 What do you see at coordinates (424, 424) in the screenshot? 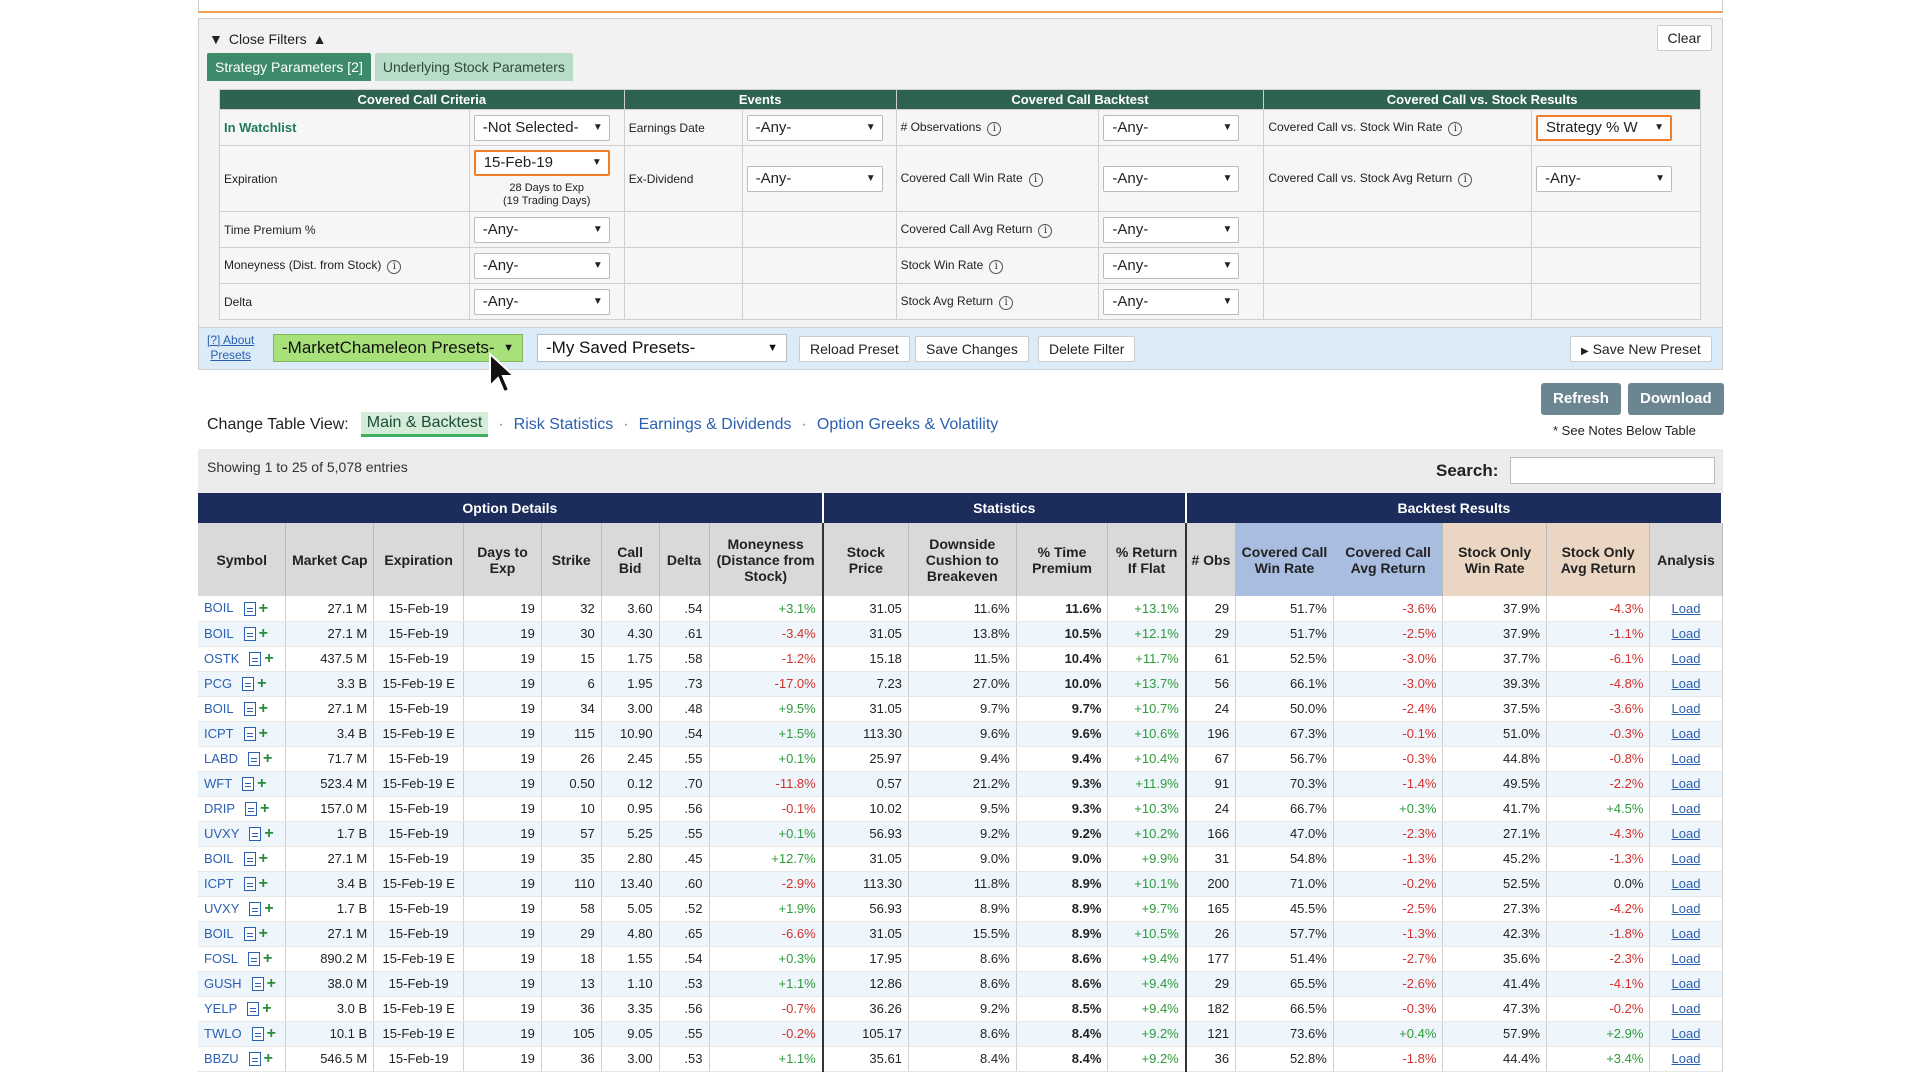
I see `view-main-backtest: Main & Backtest` at bounding box center [424, 424].